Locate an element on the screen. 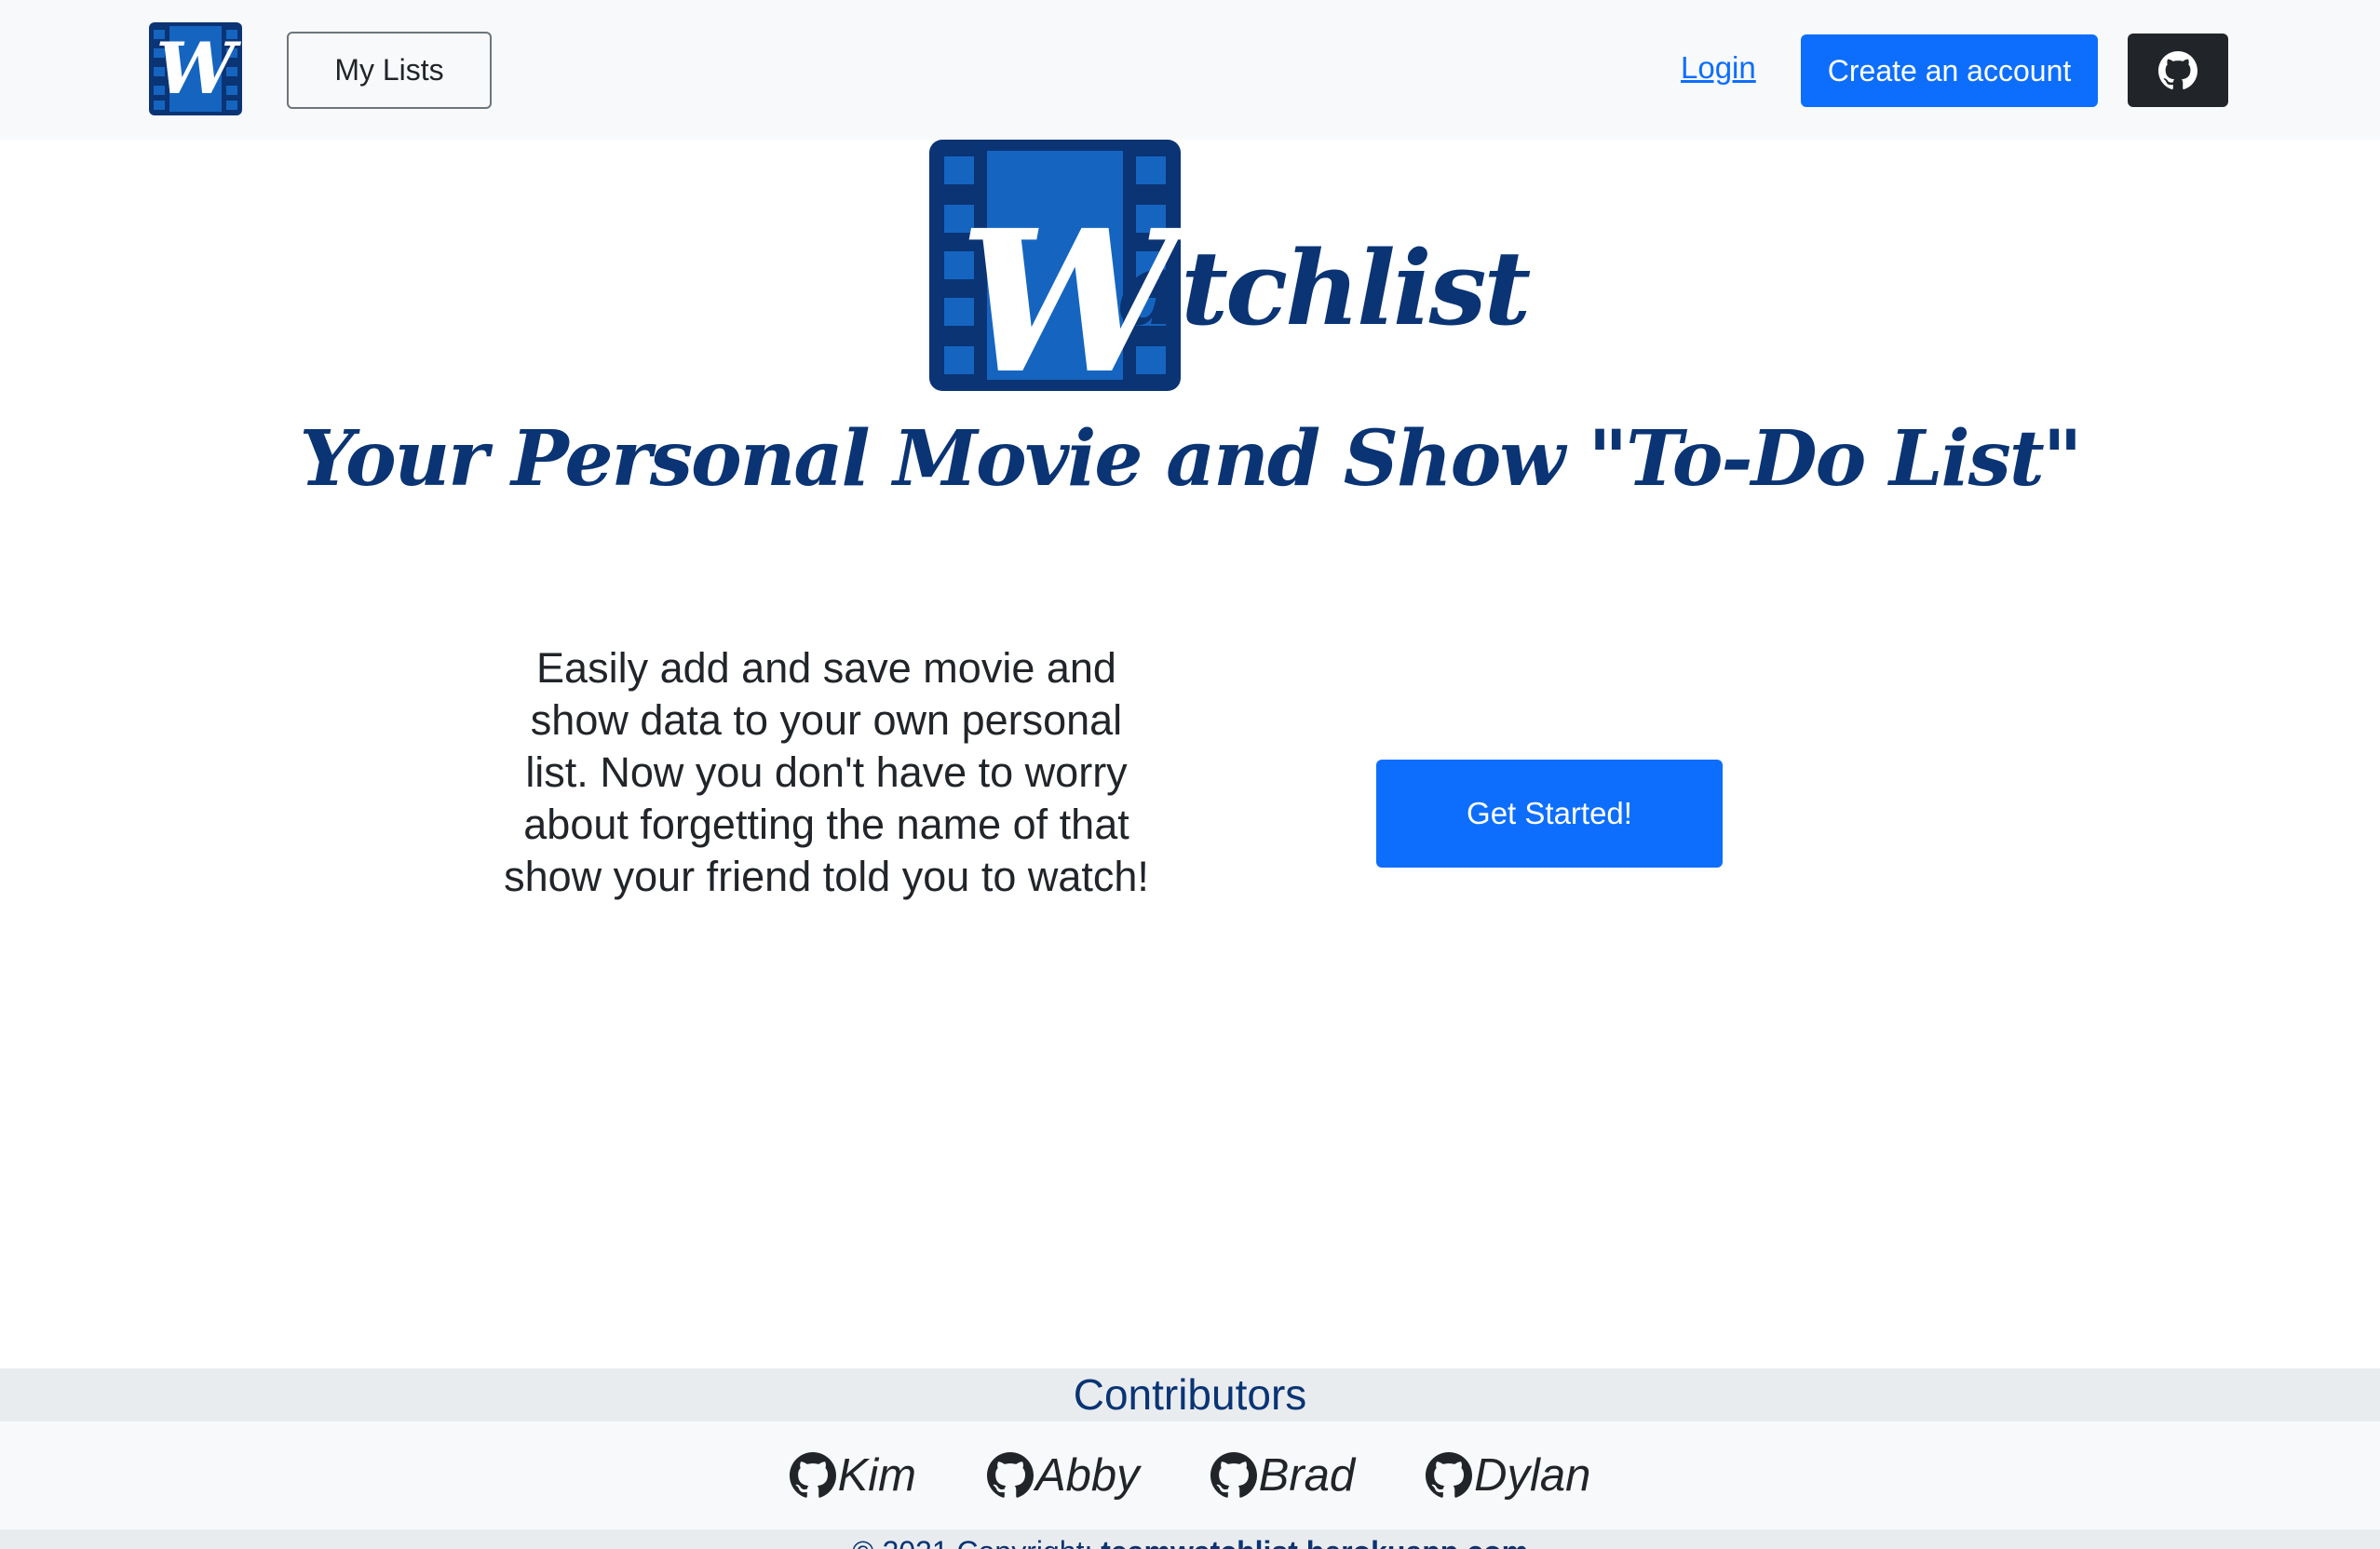 The width and height of the screenshot is (2380, 1549). contributor-name: Abby is located at coordinates (1087, 1475).